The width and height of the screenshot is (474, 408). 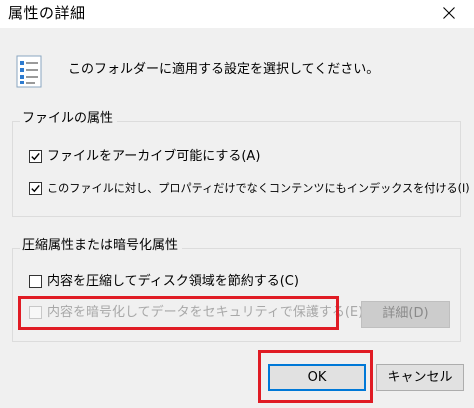 I want to click on properties-list-icon, so click(x=32, y=72).